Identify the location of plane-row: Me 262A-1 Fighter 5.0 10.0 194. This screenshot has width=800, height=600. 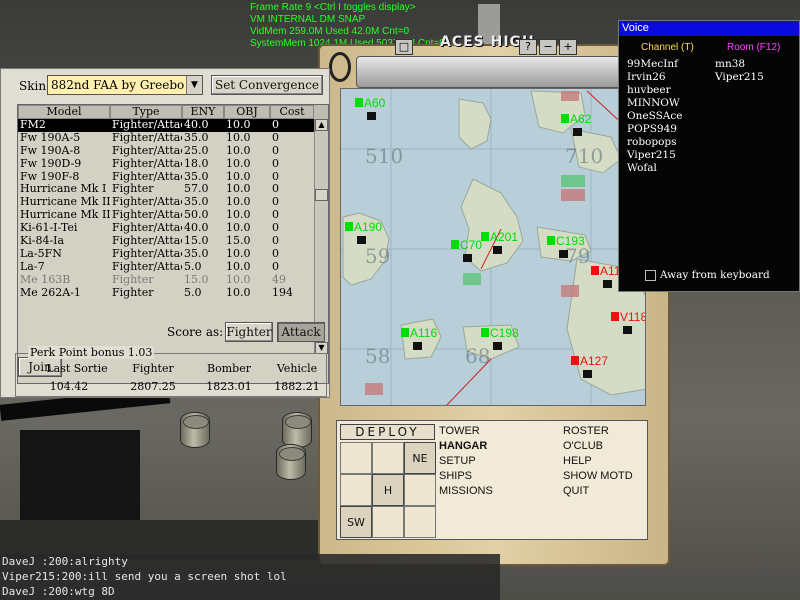
(166, 293).